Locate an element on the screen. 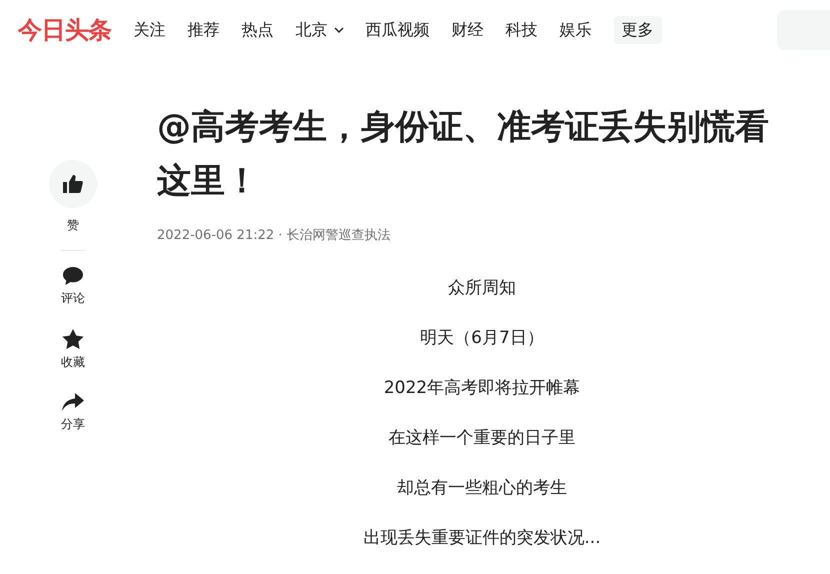  article-title: @高考考生，身份证、准考证丢失别慌看这里！ is located at coordinates (463, 154).